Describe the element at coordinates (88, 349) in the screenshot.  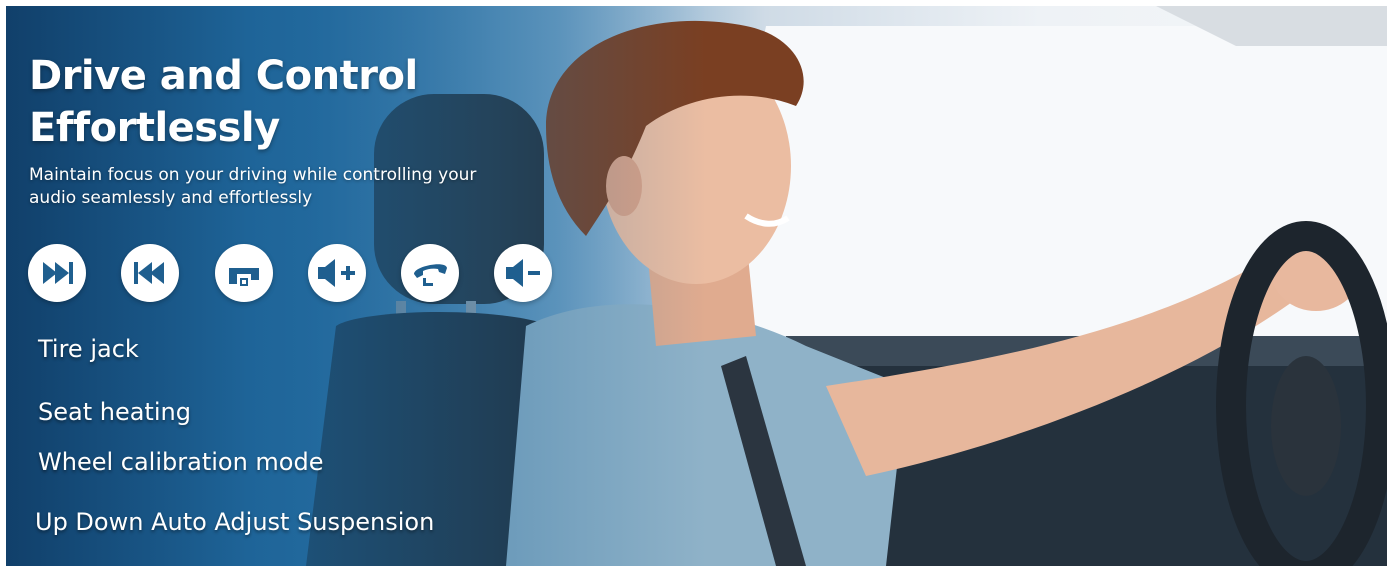
I see `feature-tire-jack: Tire jack` at that location.